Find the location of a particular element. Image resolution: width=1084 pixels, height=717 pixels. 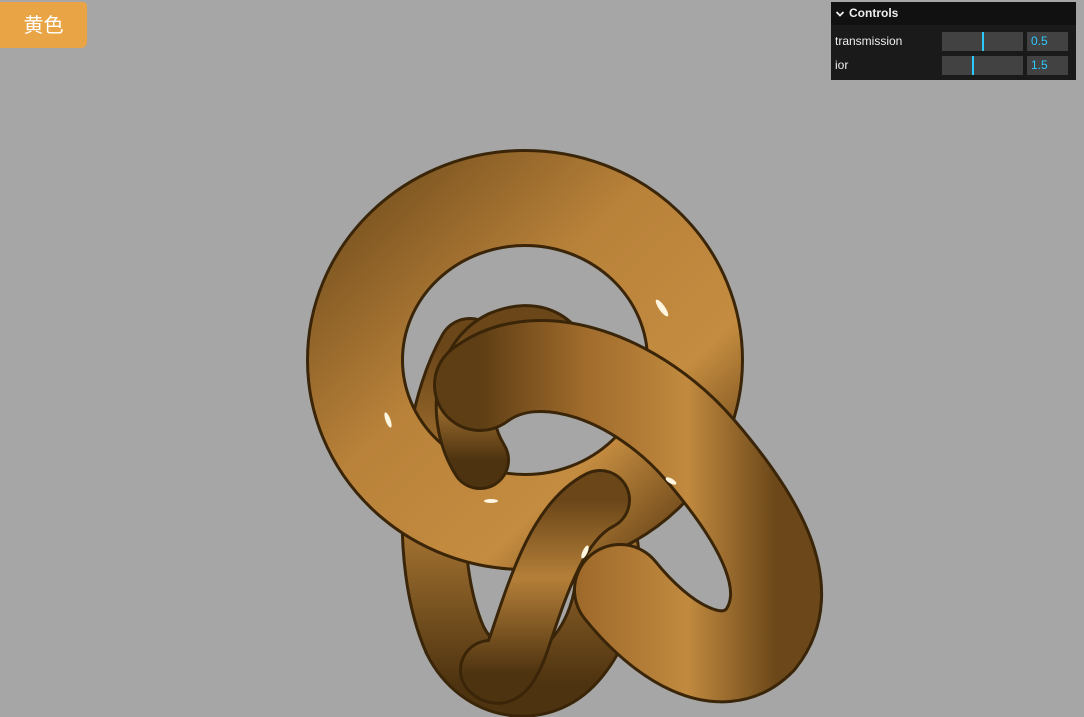

controls-title-label: Controls is located at coordinates (874, 13).